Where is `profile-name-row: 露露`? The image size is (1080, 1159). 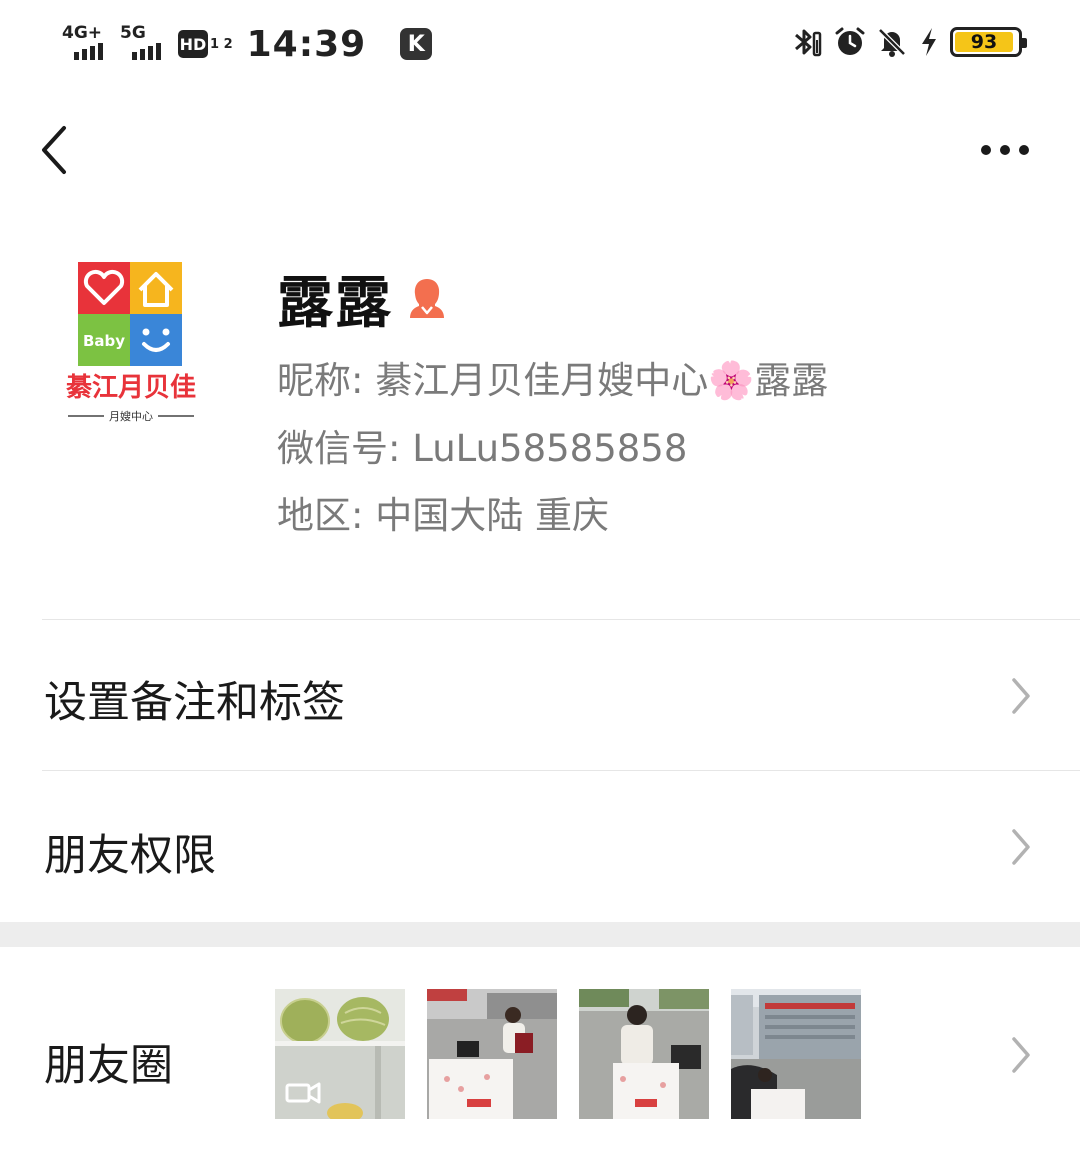
profile-name-row: 露露 is located at coordinates (362, 299).